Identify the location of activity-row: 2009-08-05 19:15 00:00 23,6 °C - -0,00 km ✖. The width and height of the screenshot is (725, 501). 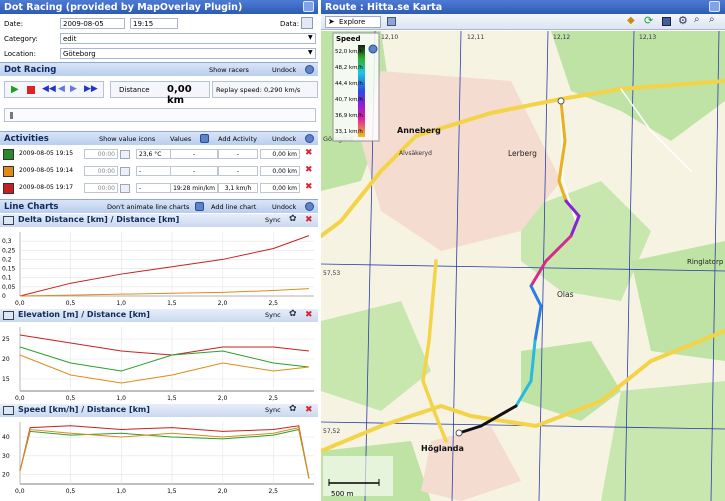
(159, 154).